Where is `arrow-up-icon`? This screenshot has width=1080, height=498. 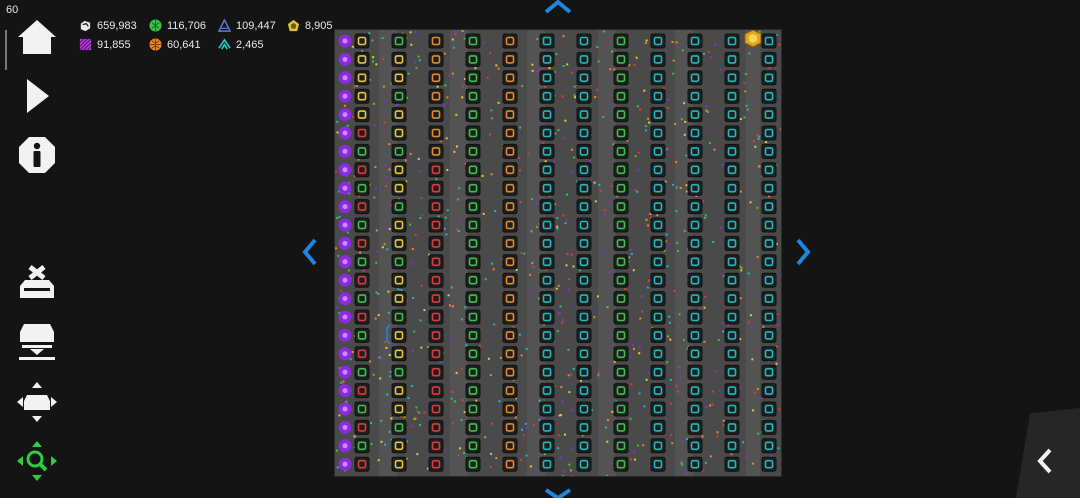 arrow-up-icon is located at coordinates (558, 7).